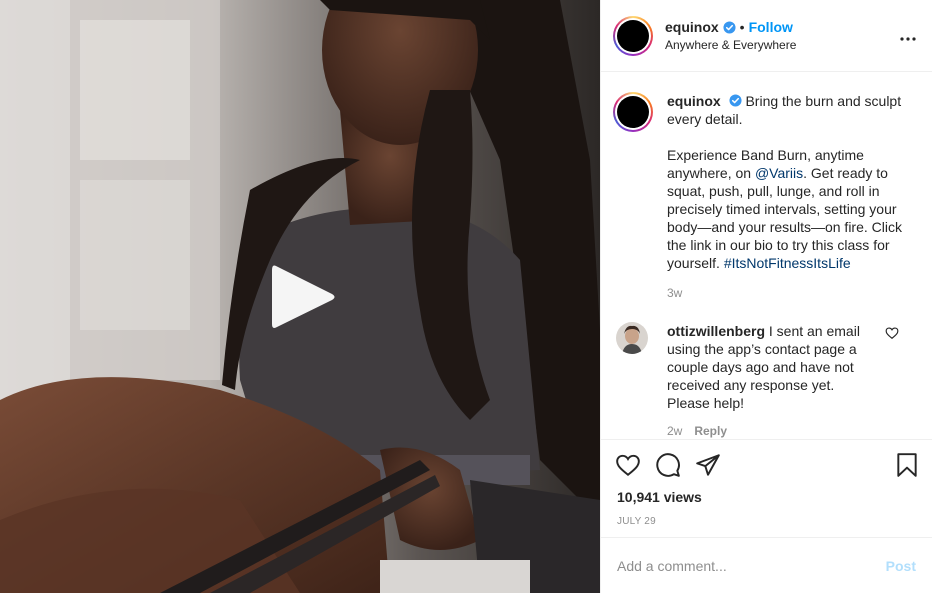  Describe the element at coordinates (779, 173) in the screenshot. I see `mention-link: @Variis` at that location.